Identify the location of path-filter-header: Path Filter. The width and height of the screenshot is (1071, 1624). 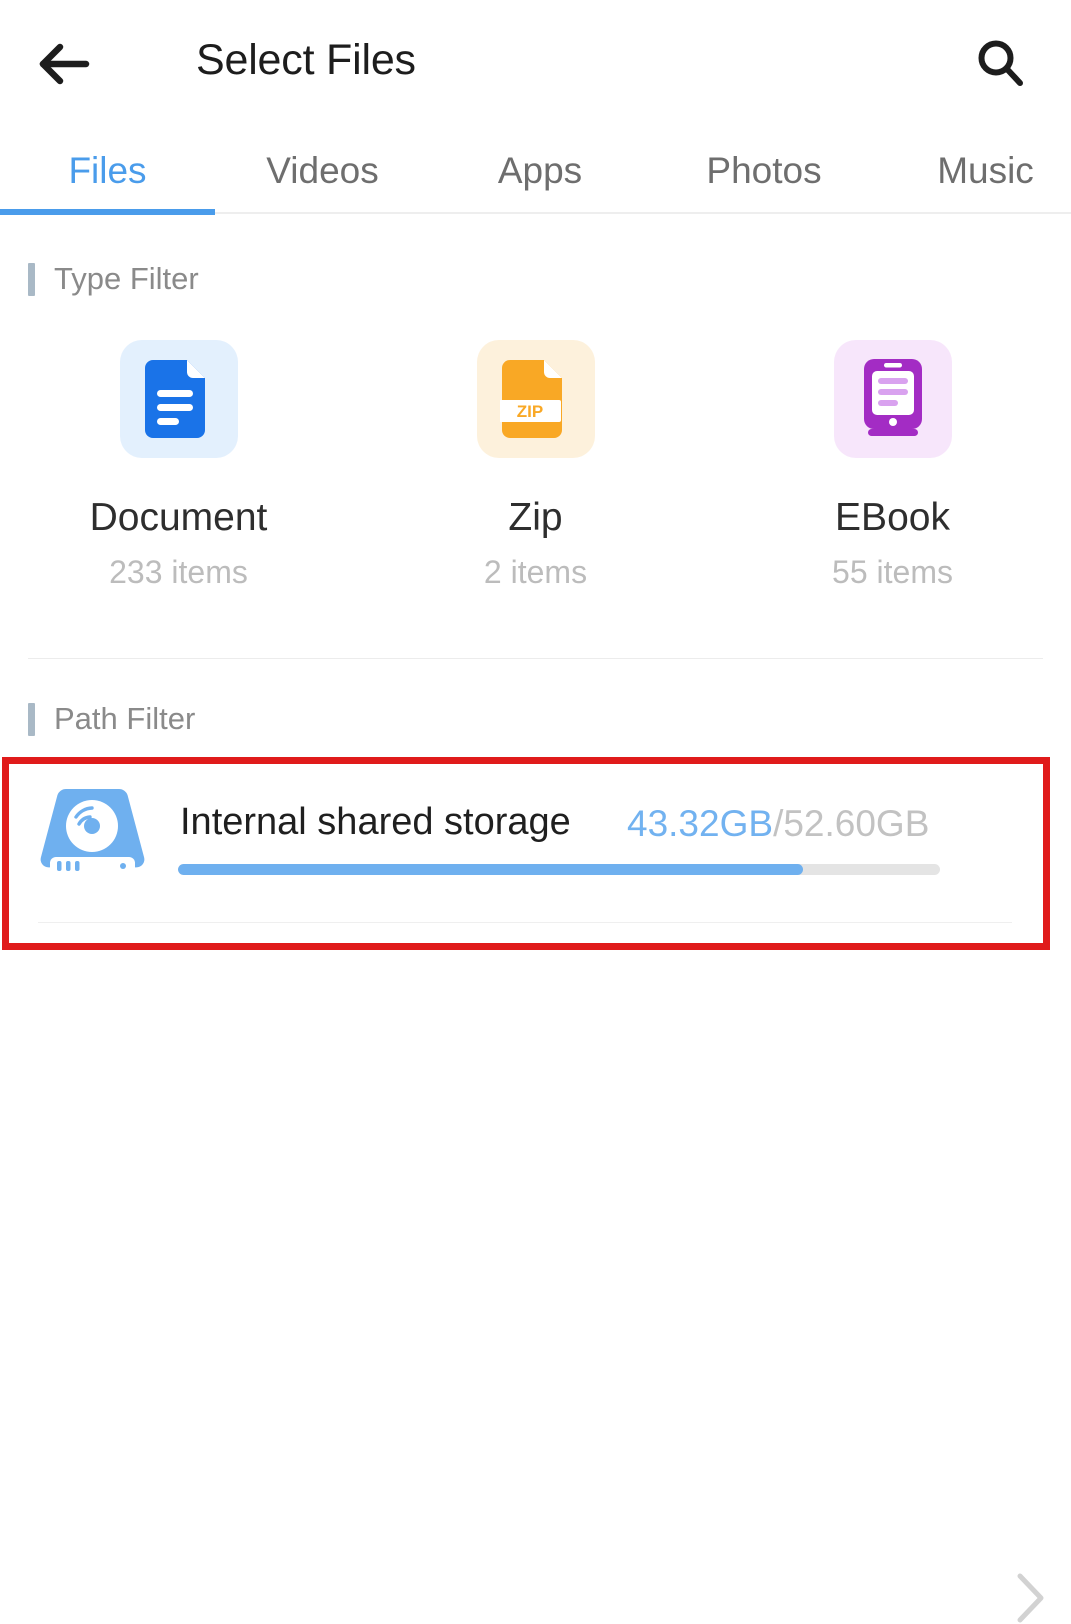
(111, 719).